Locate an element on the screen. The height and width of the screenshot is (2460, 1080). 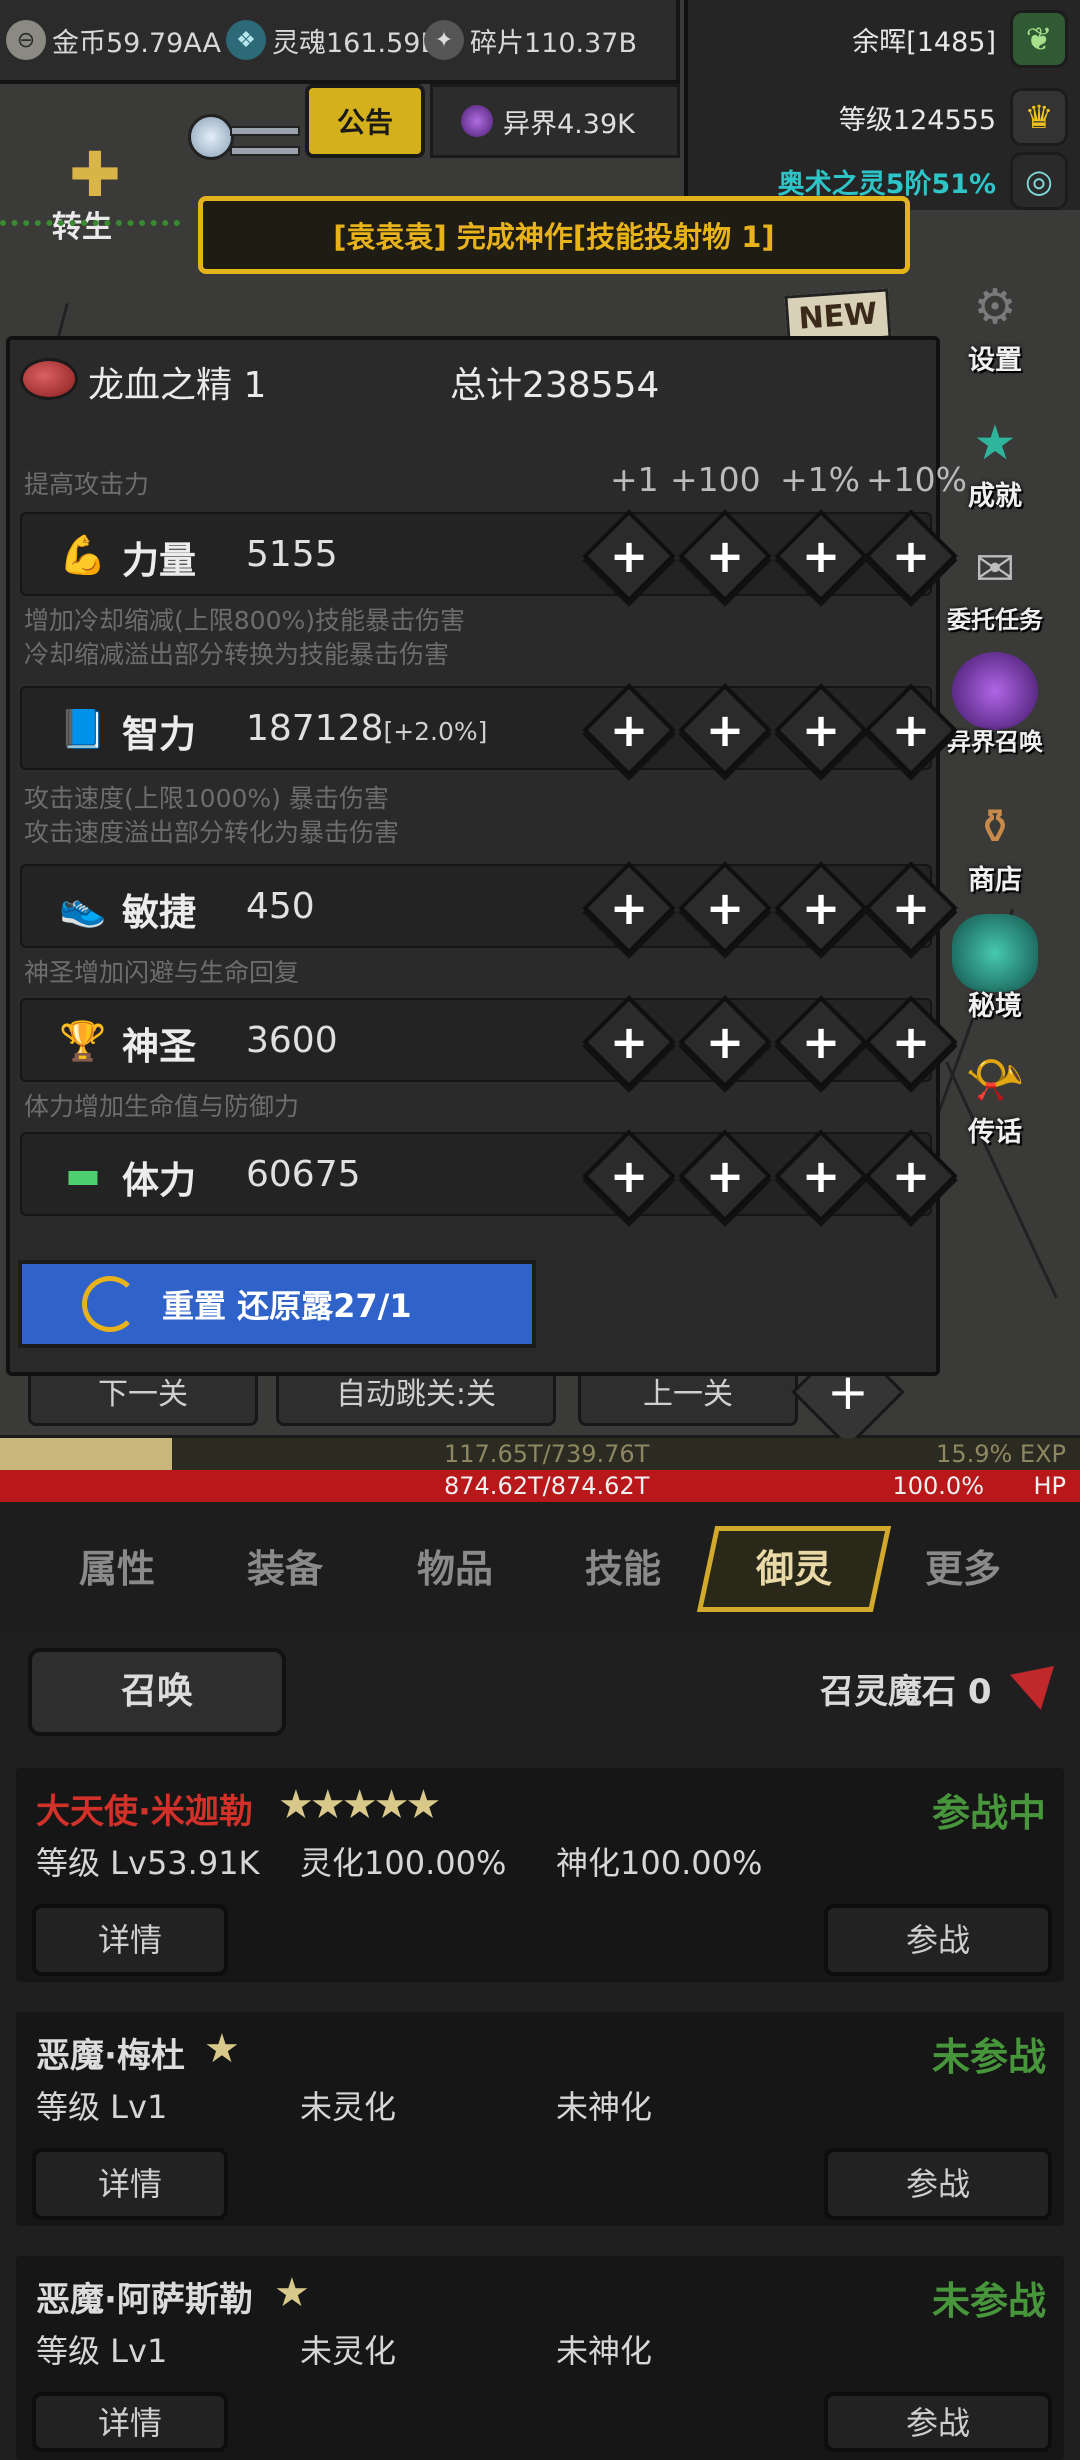
tab-attributes: 属性 is located at coordinates (117, 1569).